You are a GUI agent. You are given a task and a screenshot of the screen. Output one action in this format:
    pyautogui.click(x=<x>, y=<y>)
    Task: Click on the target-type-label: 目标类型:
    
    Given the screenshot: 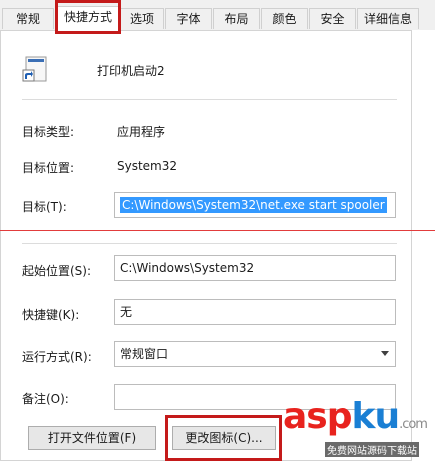 What is the action you would take?
    pyautogui.click(x=48, y=132)
    